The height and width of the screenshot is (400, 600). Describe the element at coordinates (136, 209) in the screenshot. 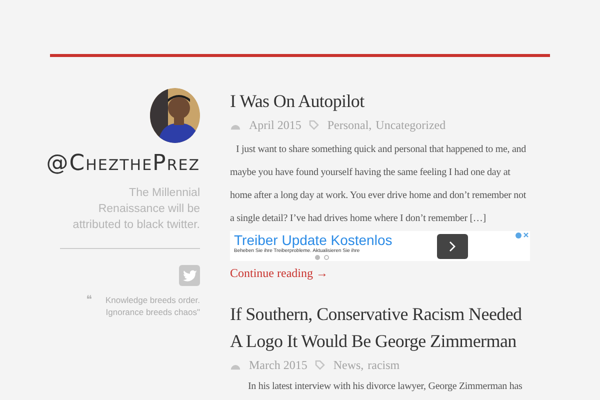

I see `site-tagline: The Millennial Renaissance will be attributed to black twitter.` at that location.